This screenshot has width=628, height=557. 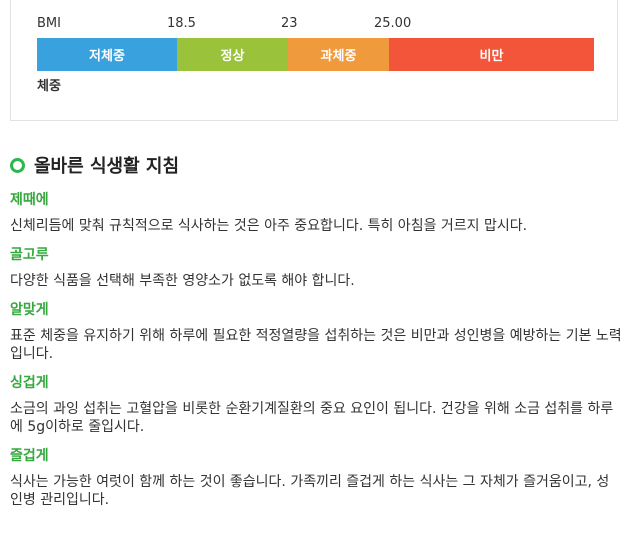 I want to click on bmi-segment-normal: 정상, so click(x=232, y=54).